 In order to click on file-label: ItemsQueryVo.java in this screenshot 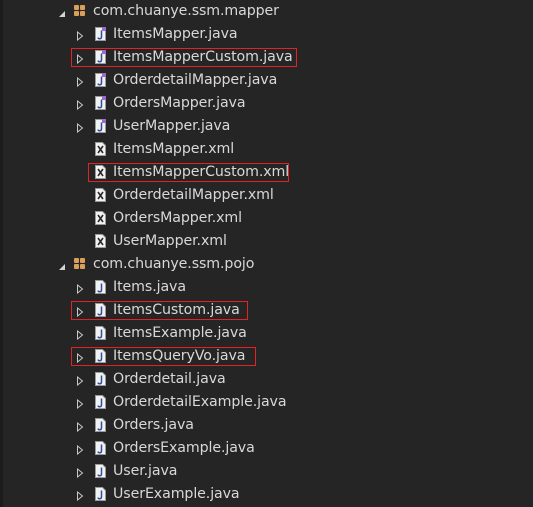, I will do `click(179, 356)`.